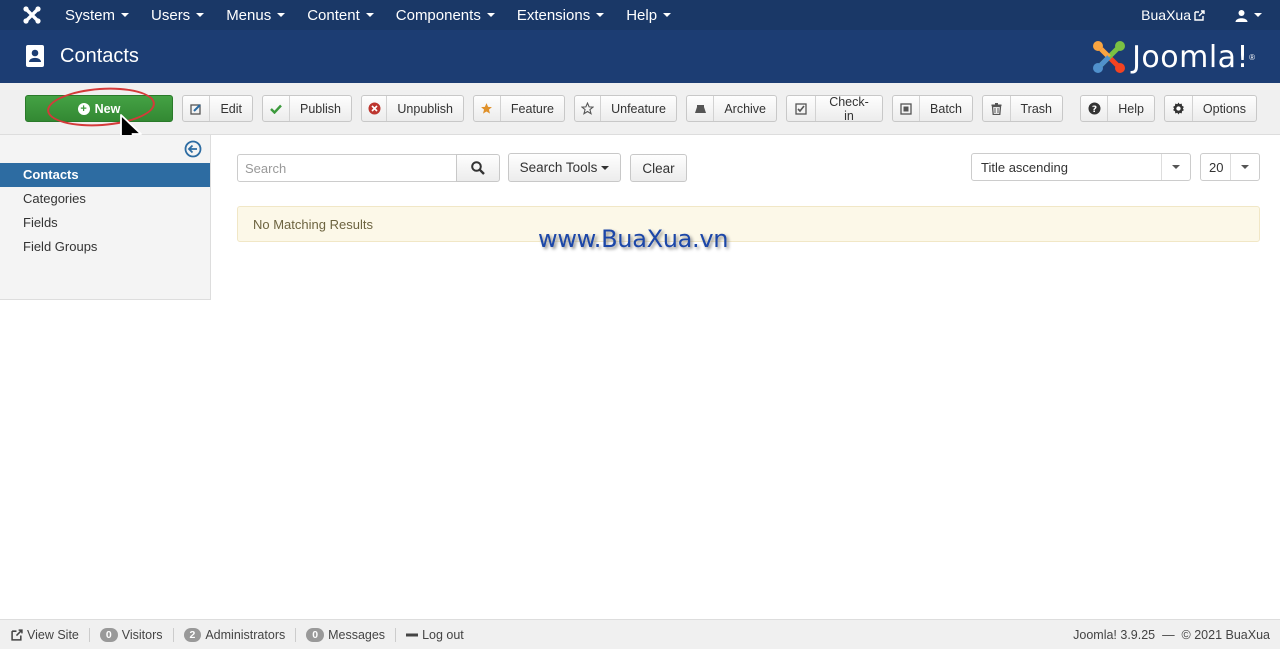 The width and height of the screenshot is (1280, 649). I want to click on trash-button: Trash, so click(1022, 108).